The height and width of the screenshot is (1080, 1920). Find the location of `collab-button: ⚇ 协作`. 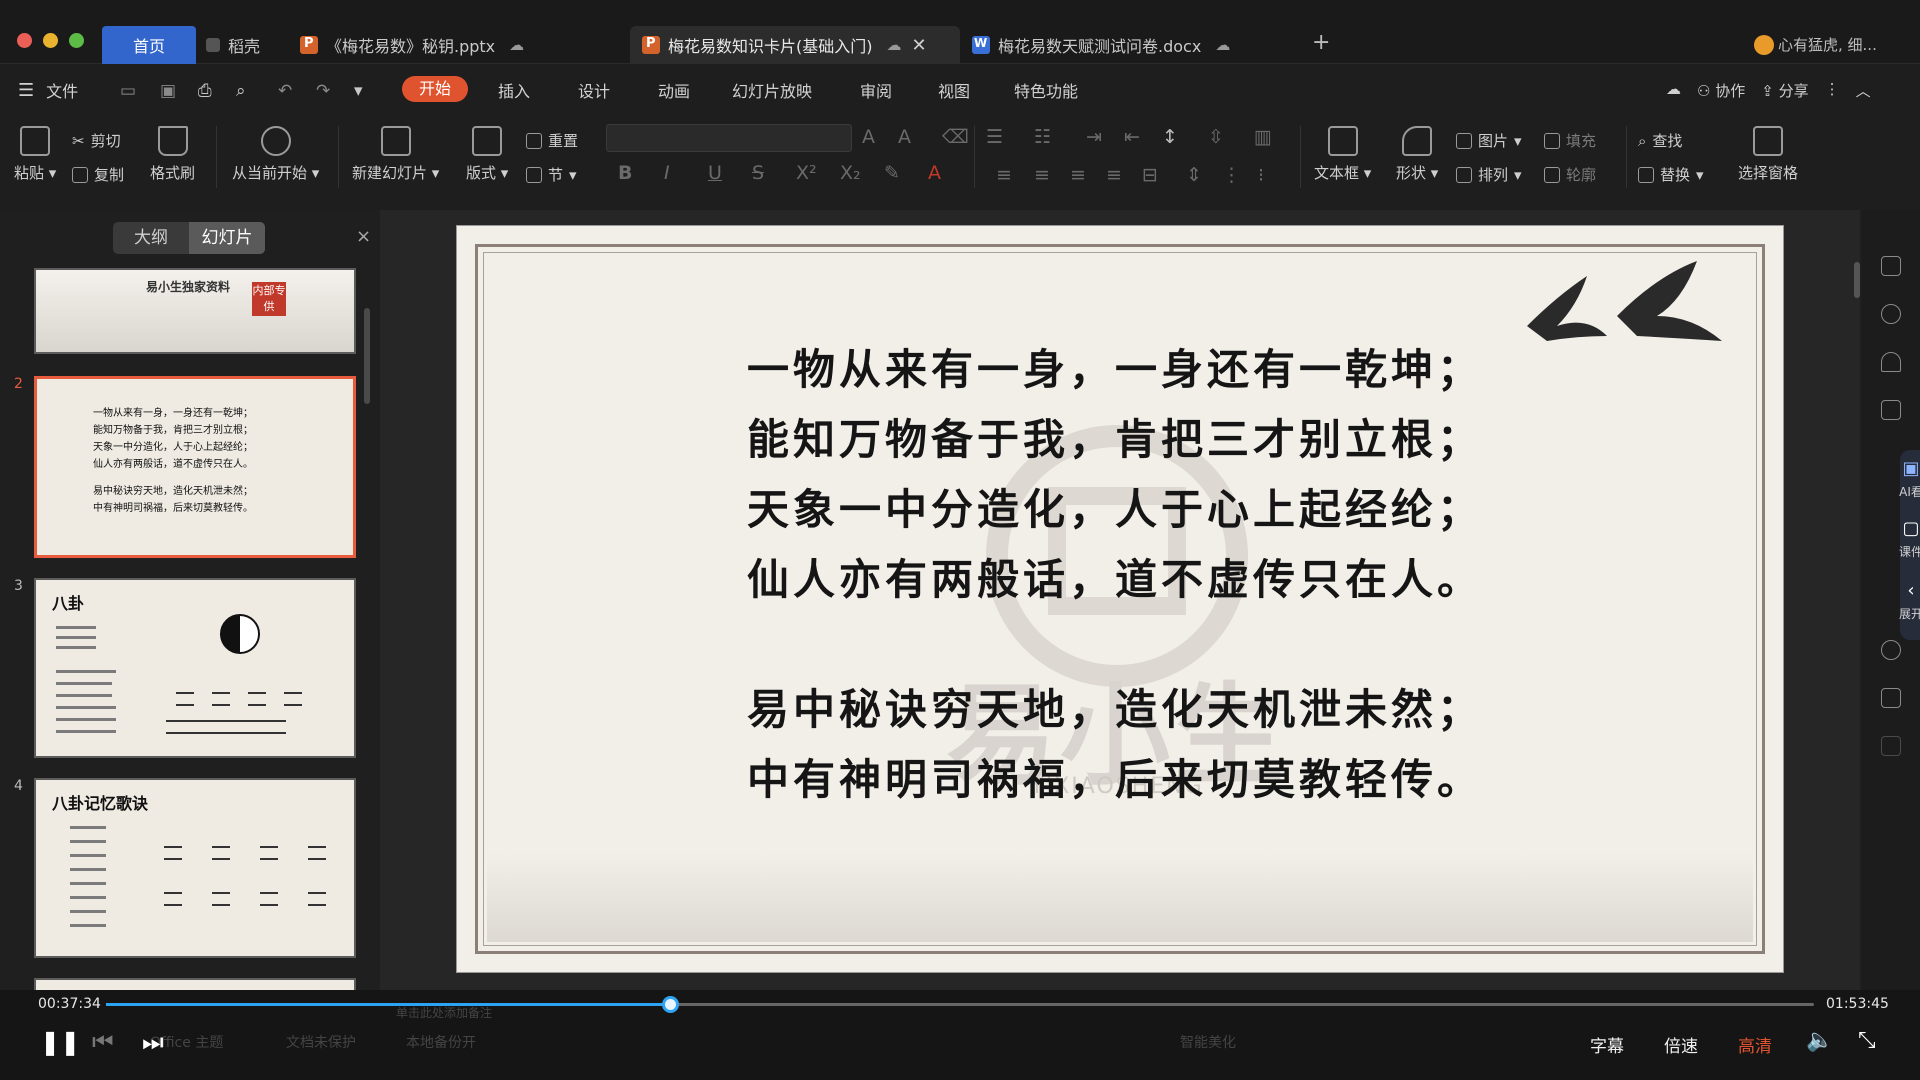

collab-button: ⚇ 协作 is located at coordinates (1721, 90).